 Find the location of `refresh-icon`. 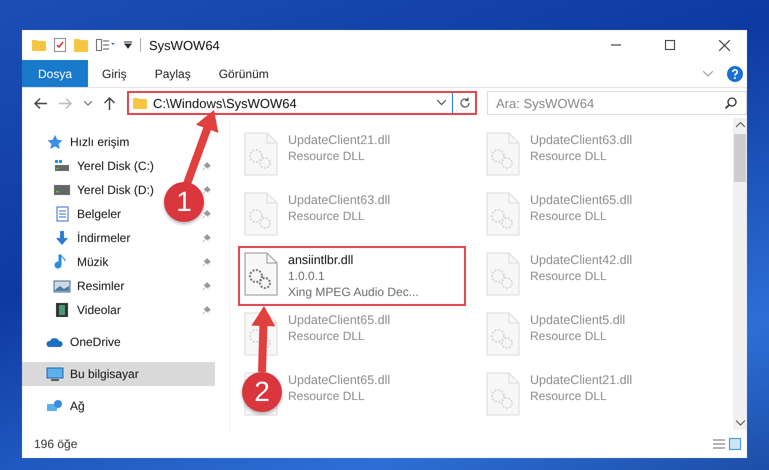

refresh-icon is located at coordinates (465, 103).